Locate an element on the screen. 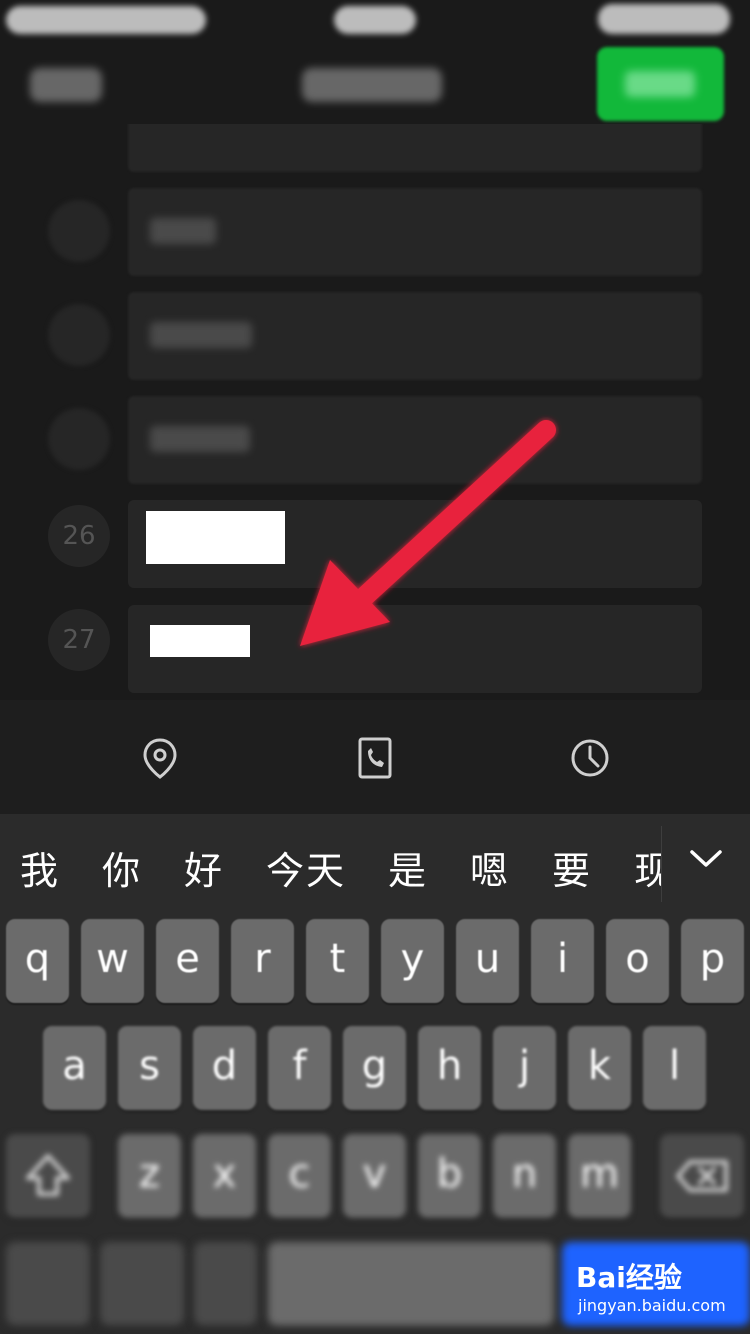 This screenshot has height=1334, width=750. key-w: w is located at coordinates (112, 961).